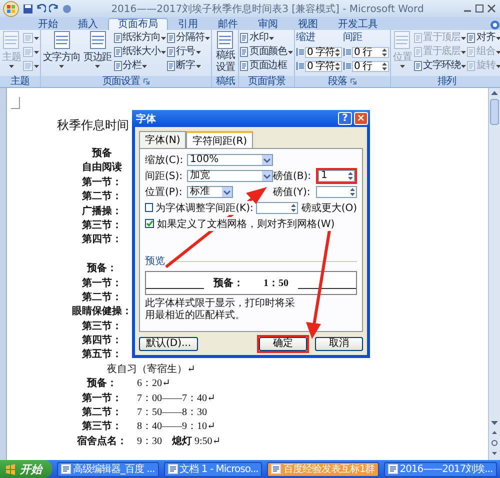 The image size is (500, 478). I want to click on spinner-field: 1, so click(336, 176).